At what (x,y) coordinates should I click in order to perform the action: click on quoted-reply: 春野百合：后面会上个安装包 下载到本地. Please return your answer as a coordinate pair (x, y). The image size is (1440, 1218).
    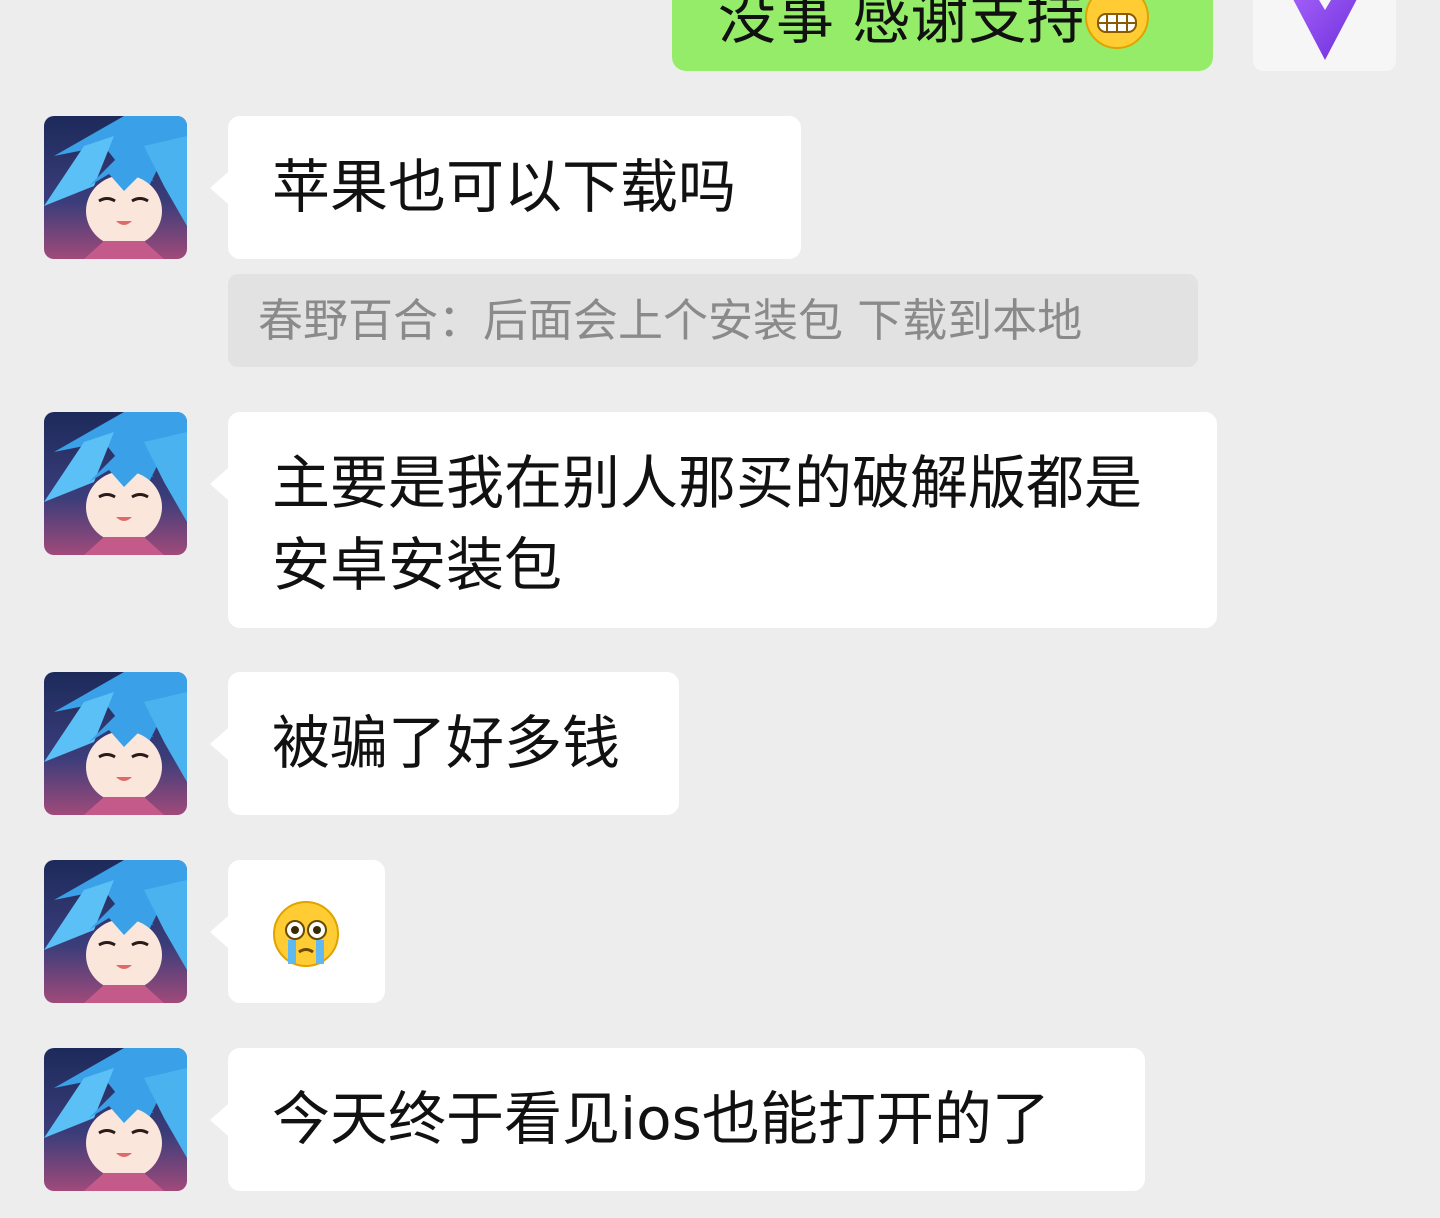
    Looking at the image, I should click on (713, 320).